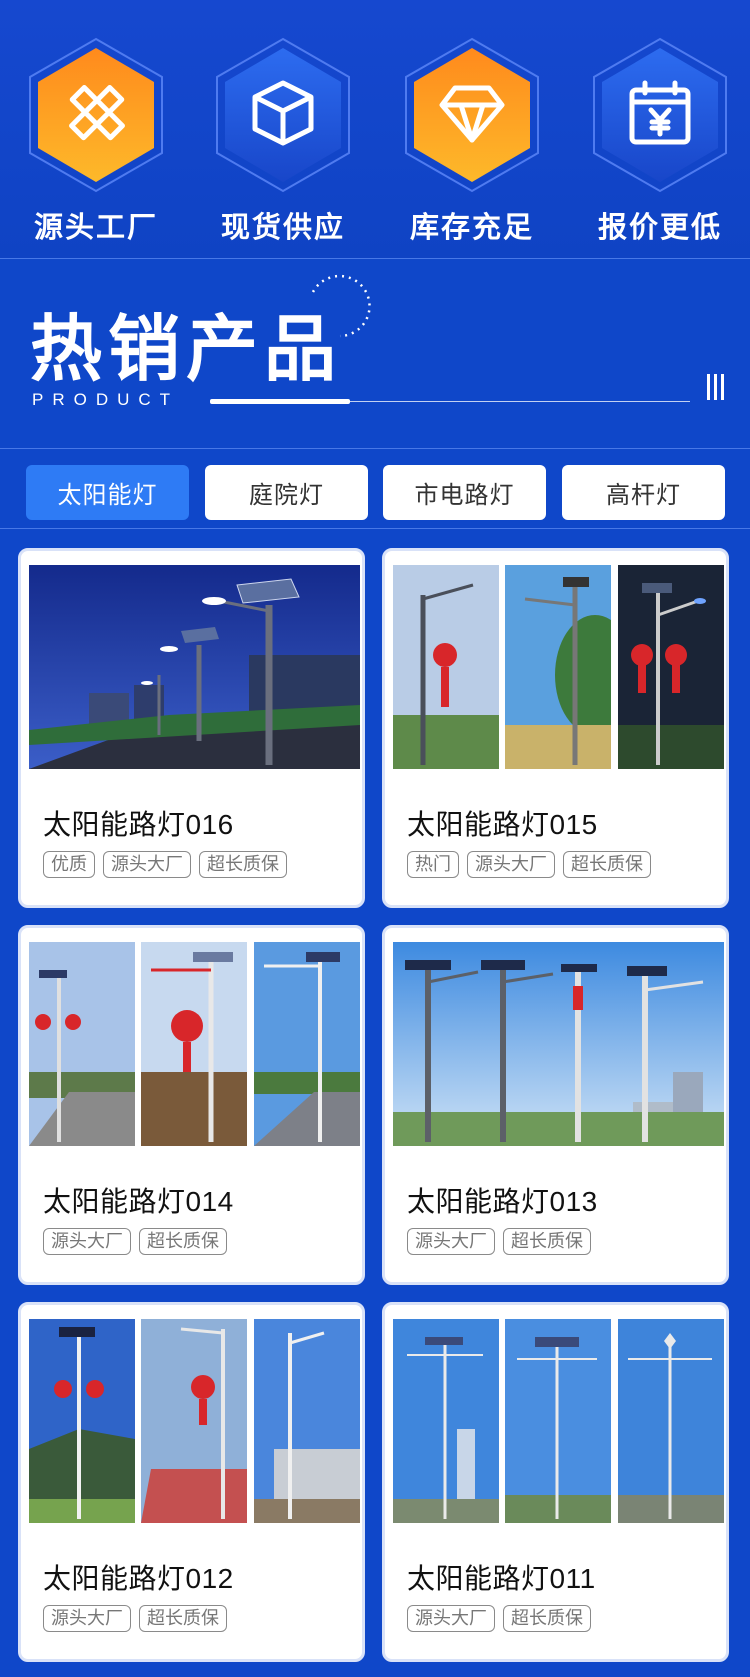 The image size is (750, 1677). I want to click on feature-in-stock-supply: 现货供应, so click(283, 141).